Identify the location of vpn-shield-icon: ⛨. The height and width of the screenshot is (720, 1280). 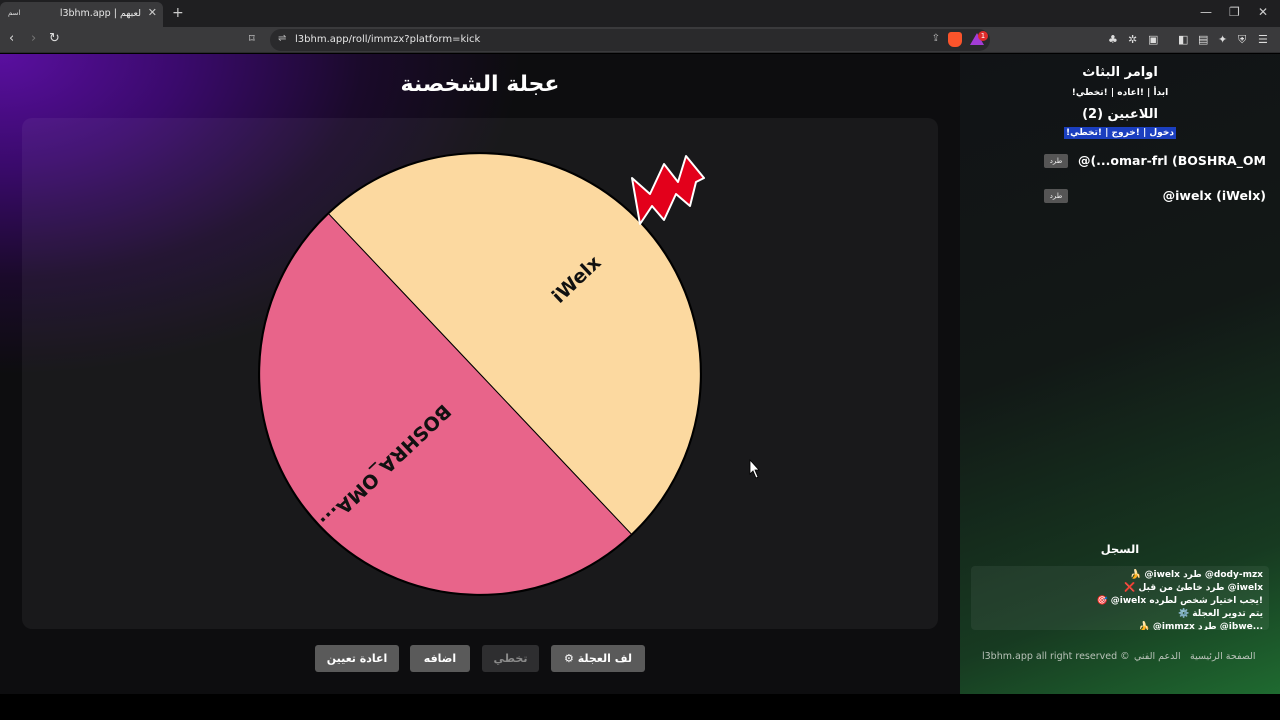
(1242, 40).